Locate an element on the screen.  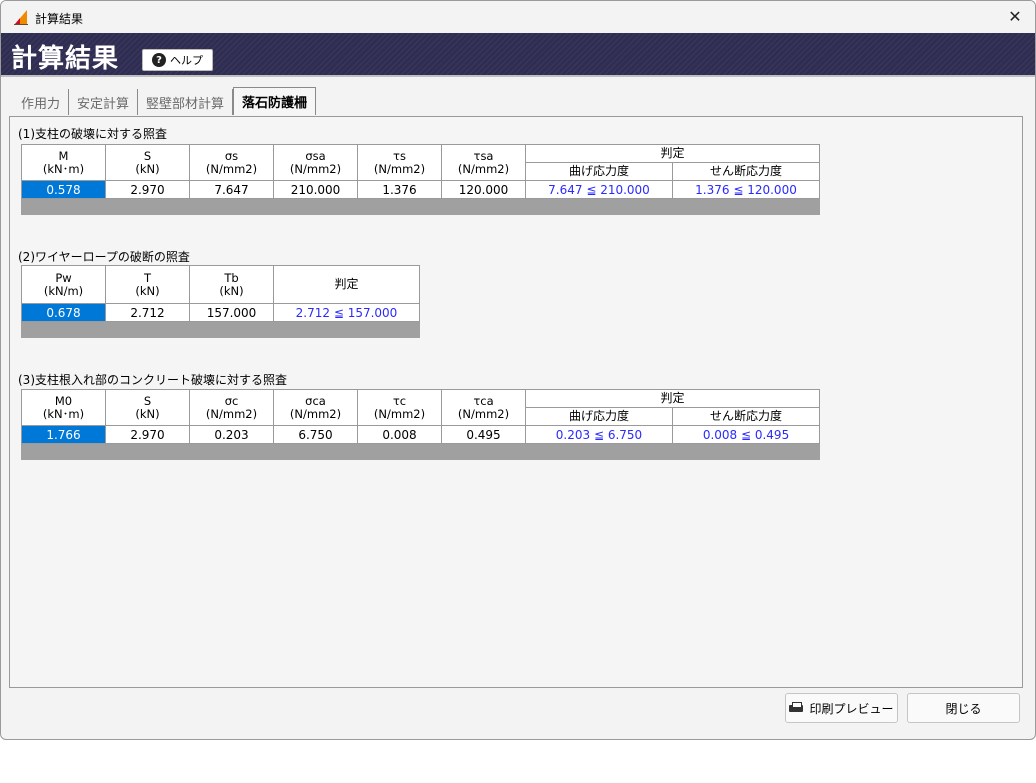
table-cell-judge: 0.008 ≦ 0.495 is located at coordinates (746, 434).